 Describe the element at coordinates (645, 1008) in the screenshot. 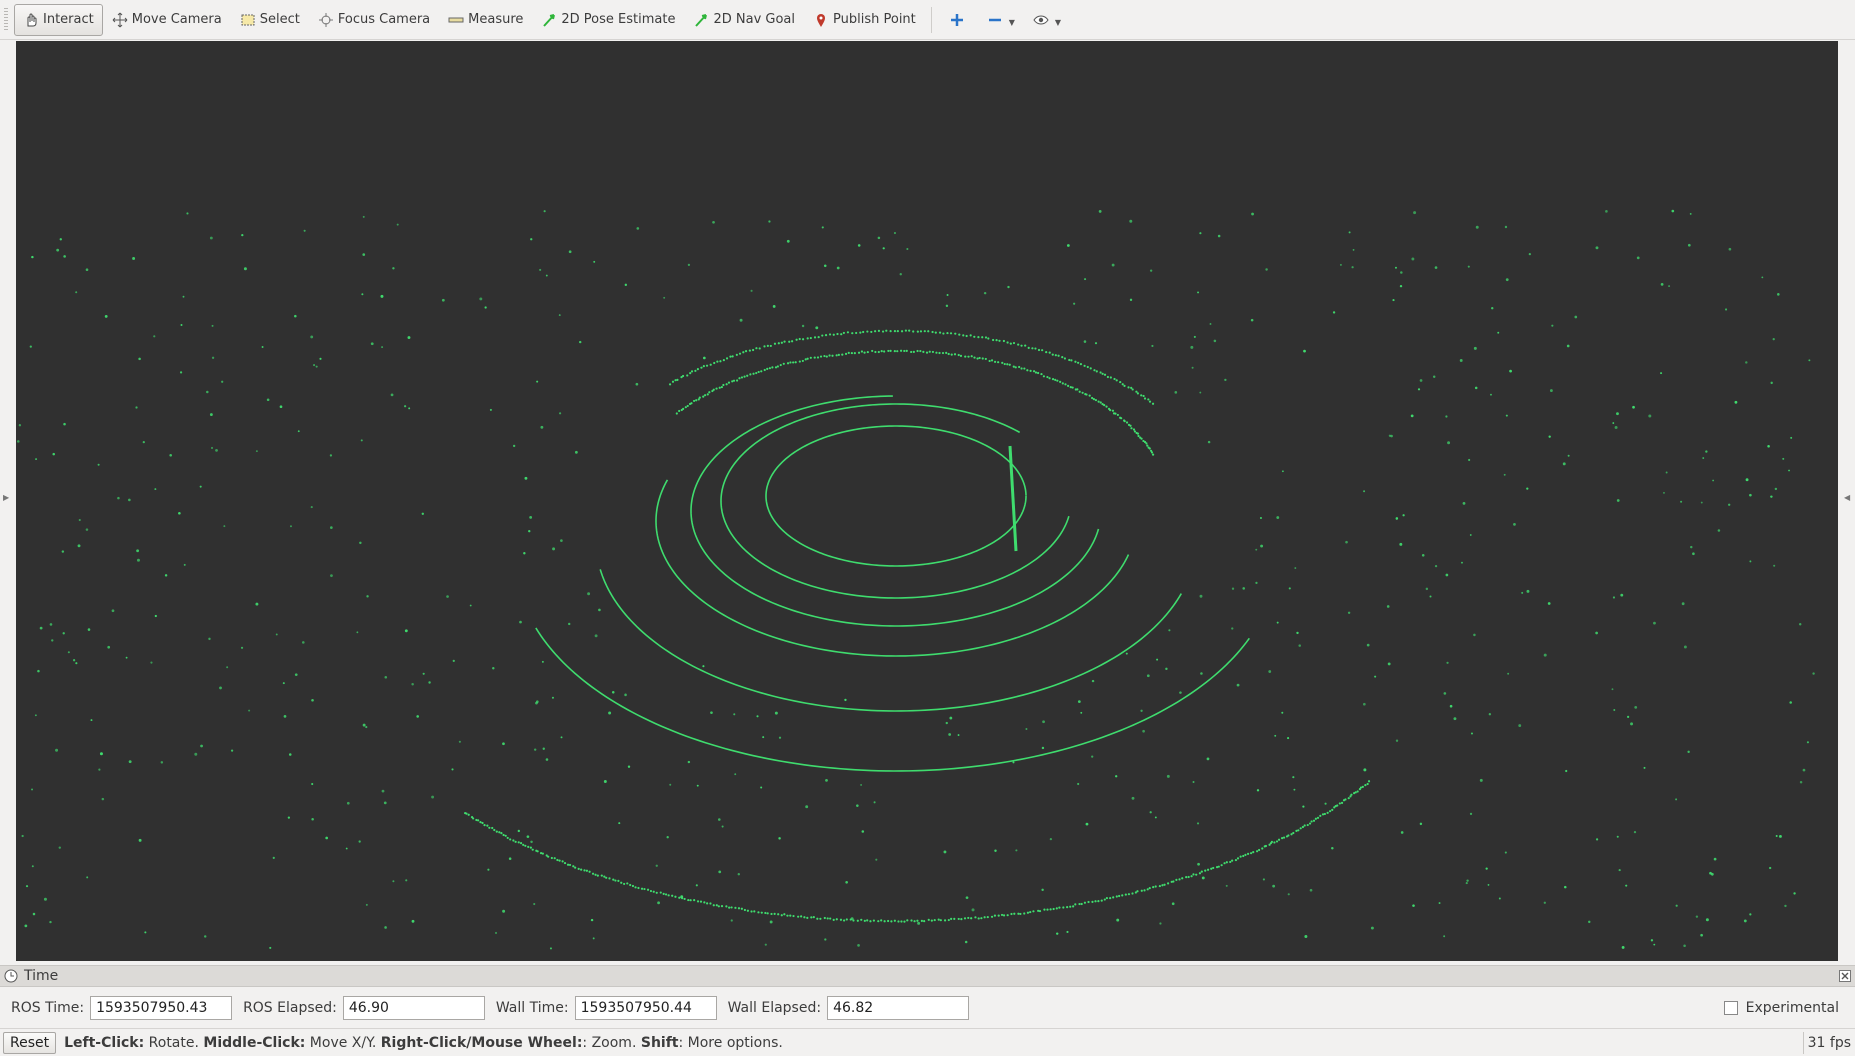

I see `wall-time-field` at that location.